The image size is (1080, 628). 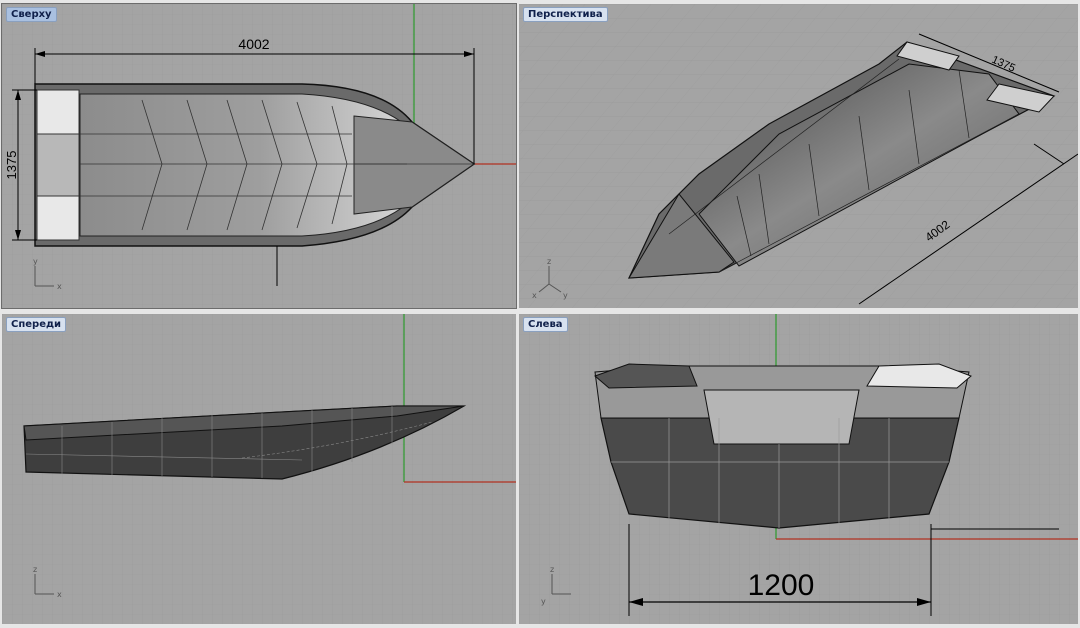 I want to click on rear-center, so click(x=58, y=165).